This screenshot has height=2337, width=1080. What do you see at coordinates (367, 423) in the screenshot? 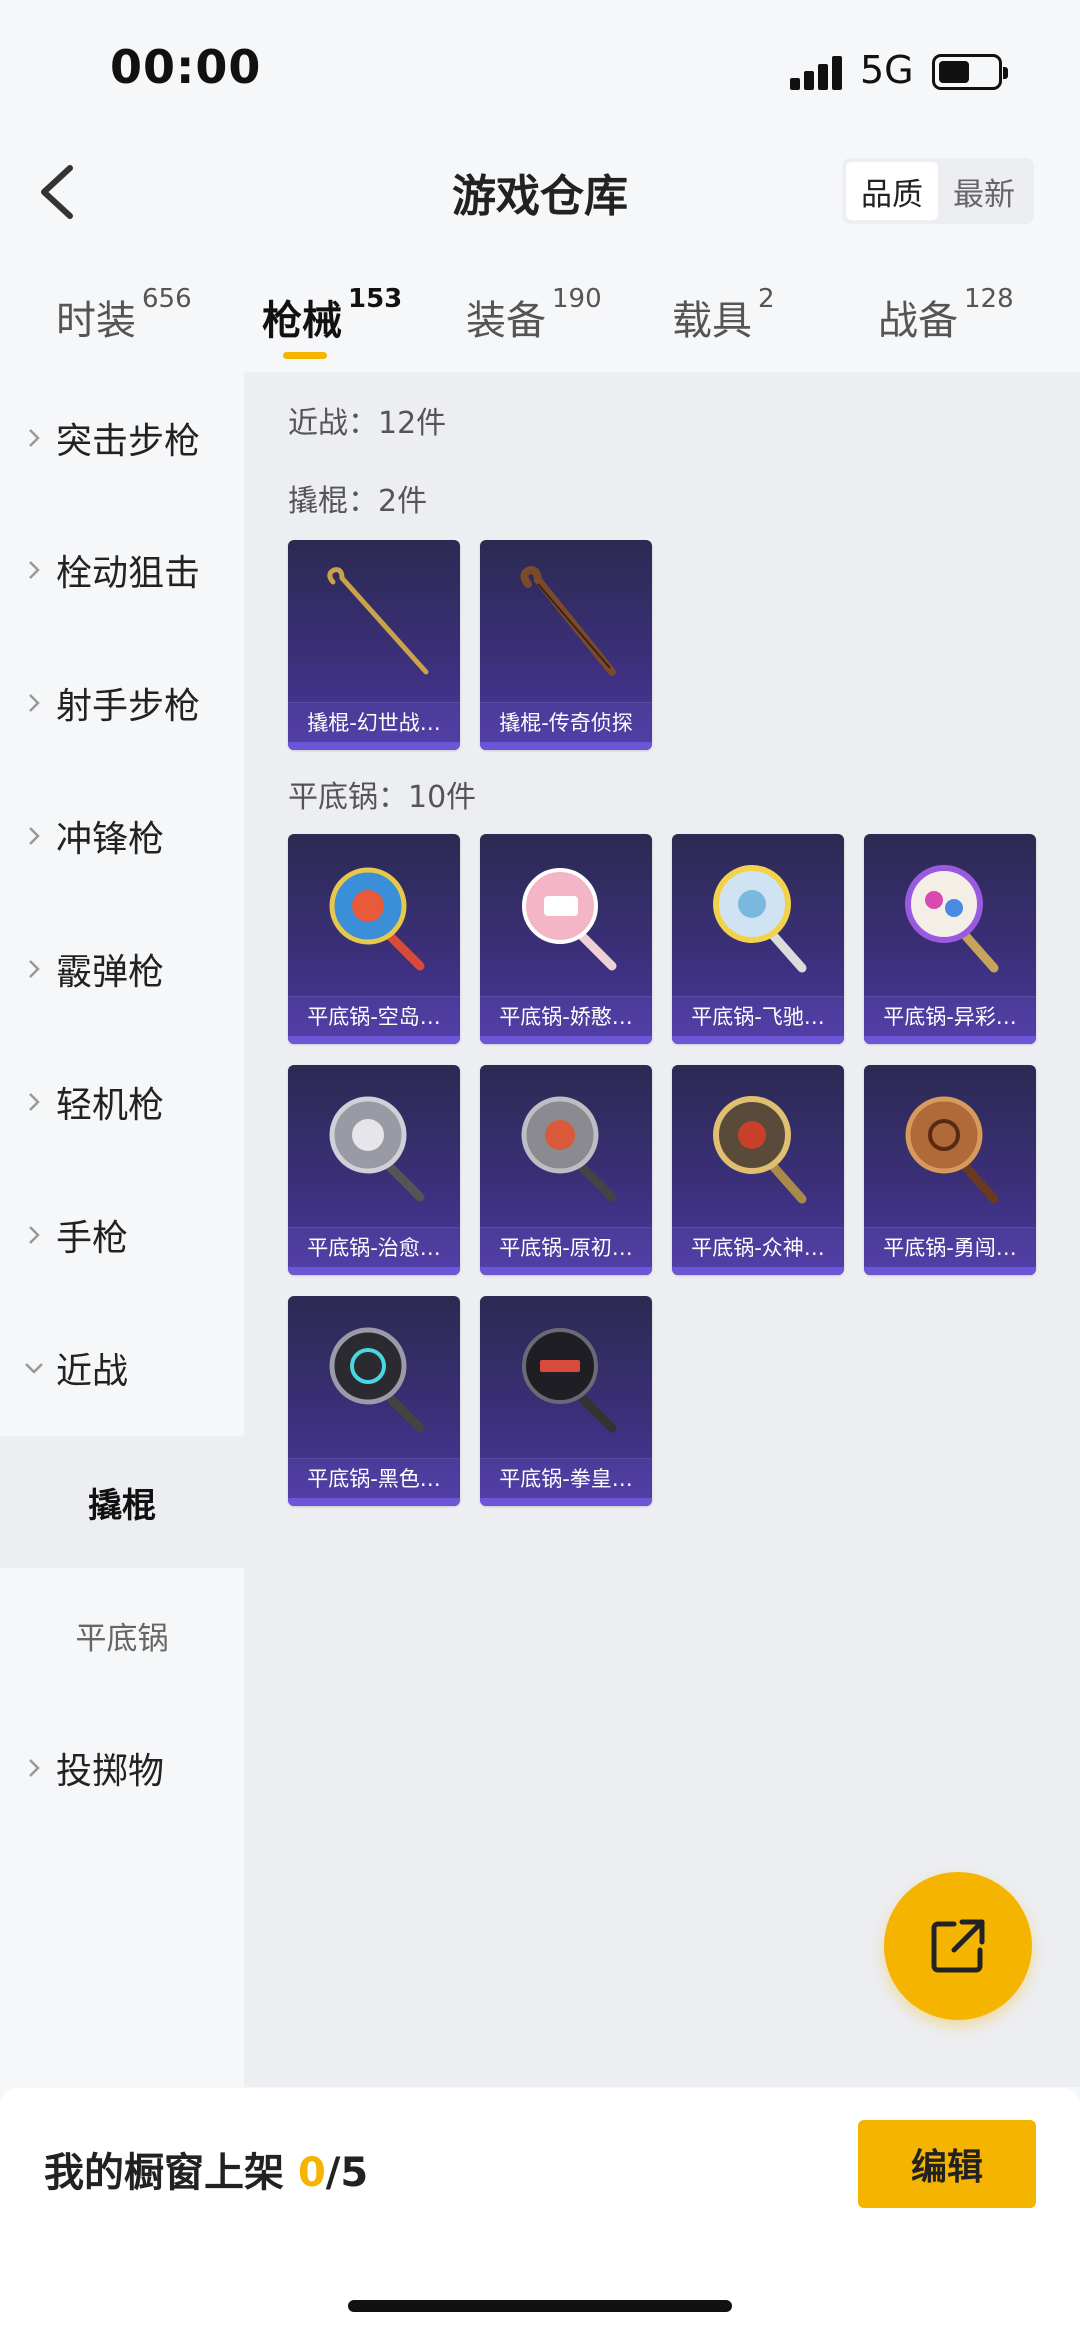
I see `category-summary: 近战：12件` at bounding box center [367, 423].